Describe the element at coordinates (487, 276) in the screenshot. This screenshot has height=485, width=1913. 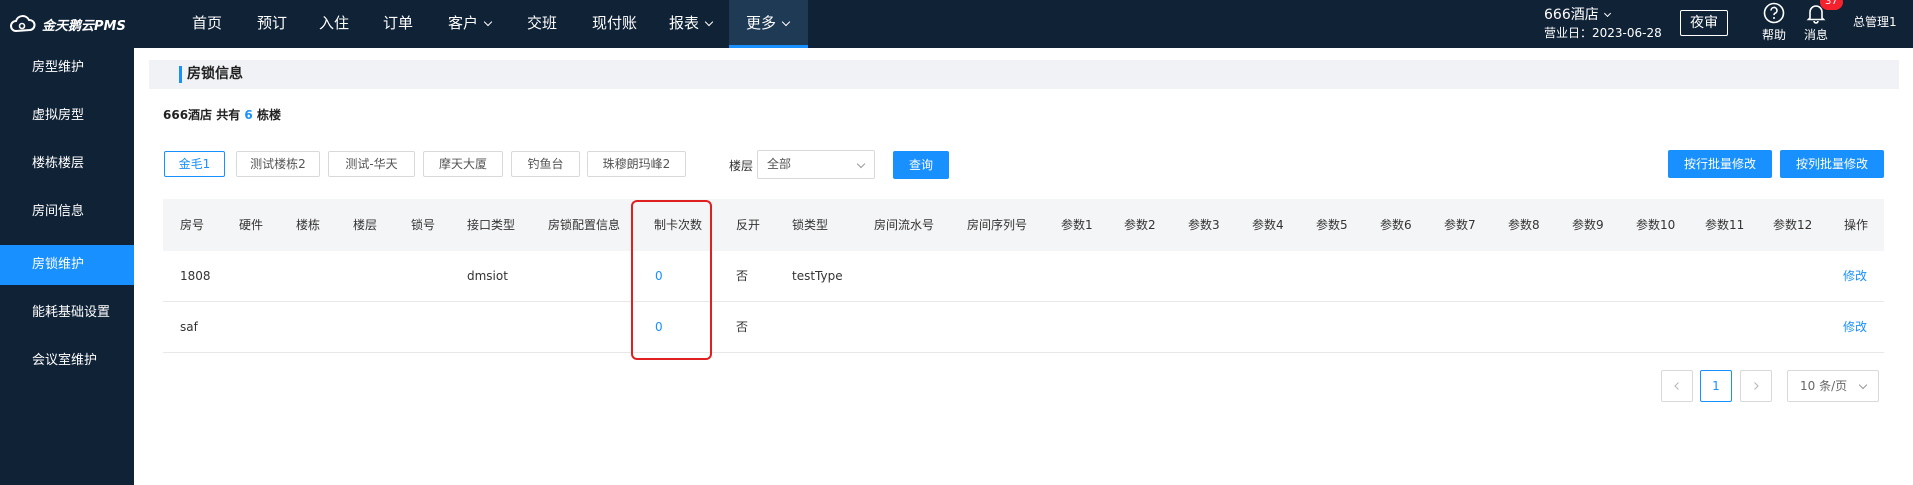
I see `interface-type-cell: dmsiot` at that location.